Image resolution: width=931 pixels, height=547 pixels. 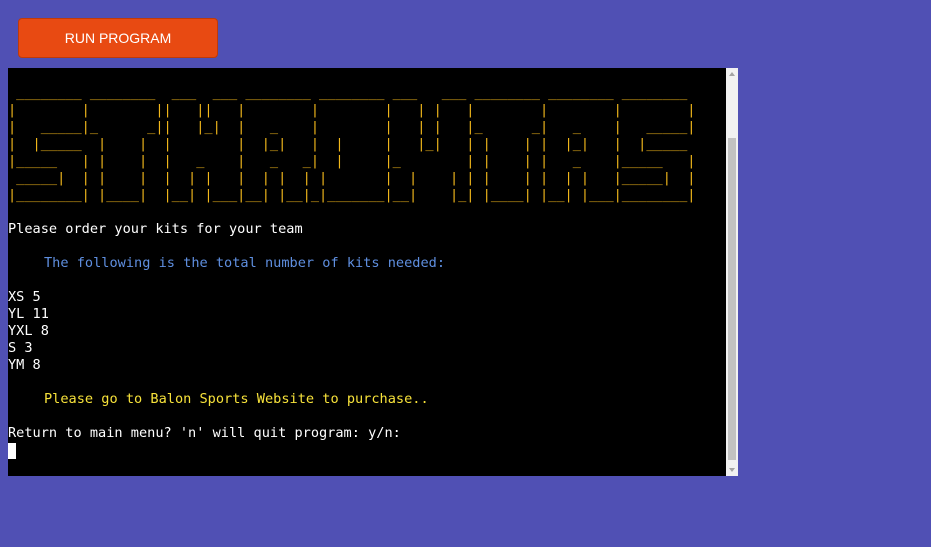 I want to click on scroll-down-arrow-icon, so click(x=732, y=470).